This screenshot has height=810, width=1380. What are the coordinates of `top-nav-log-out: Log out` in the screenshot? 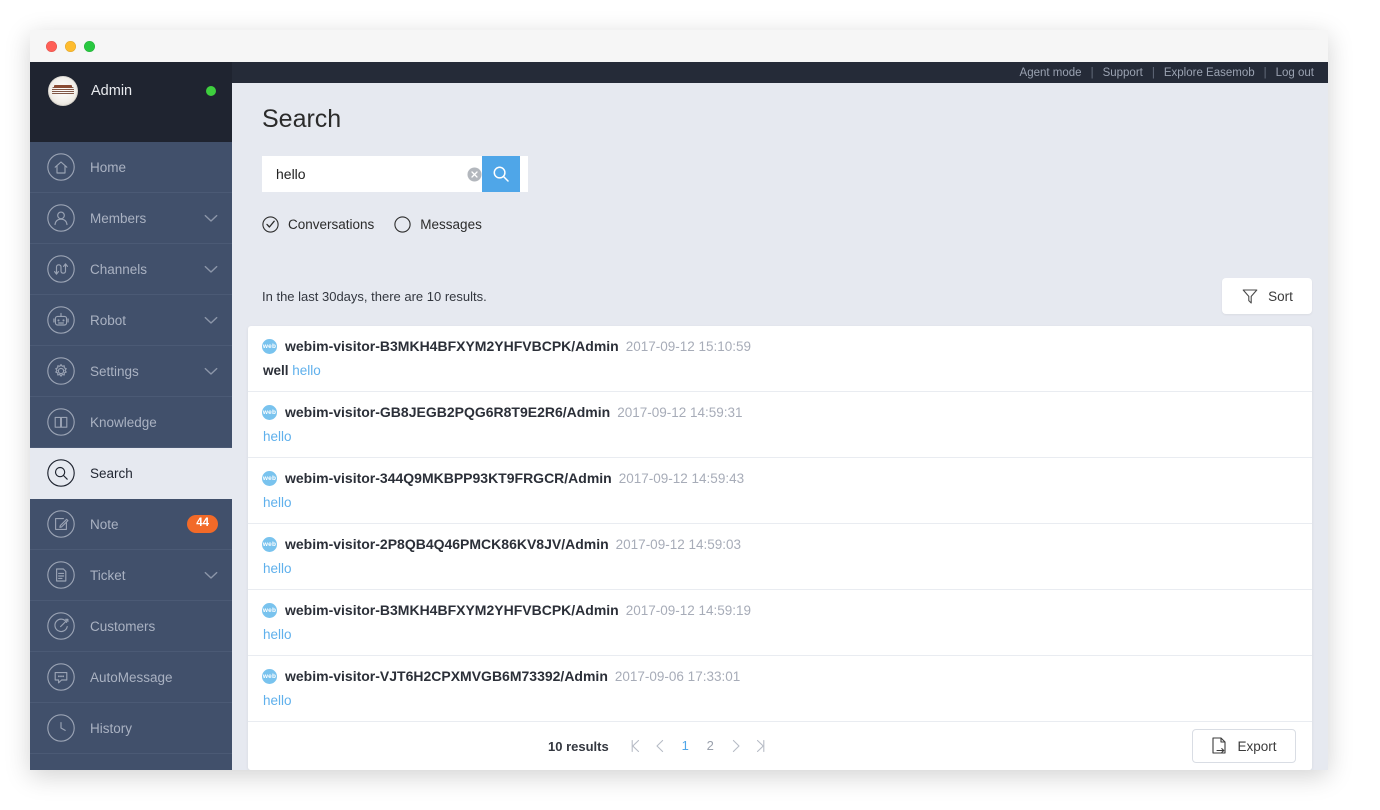 It's located at (1295, 73).